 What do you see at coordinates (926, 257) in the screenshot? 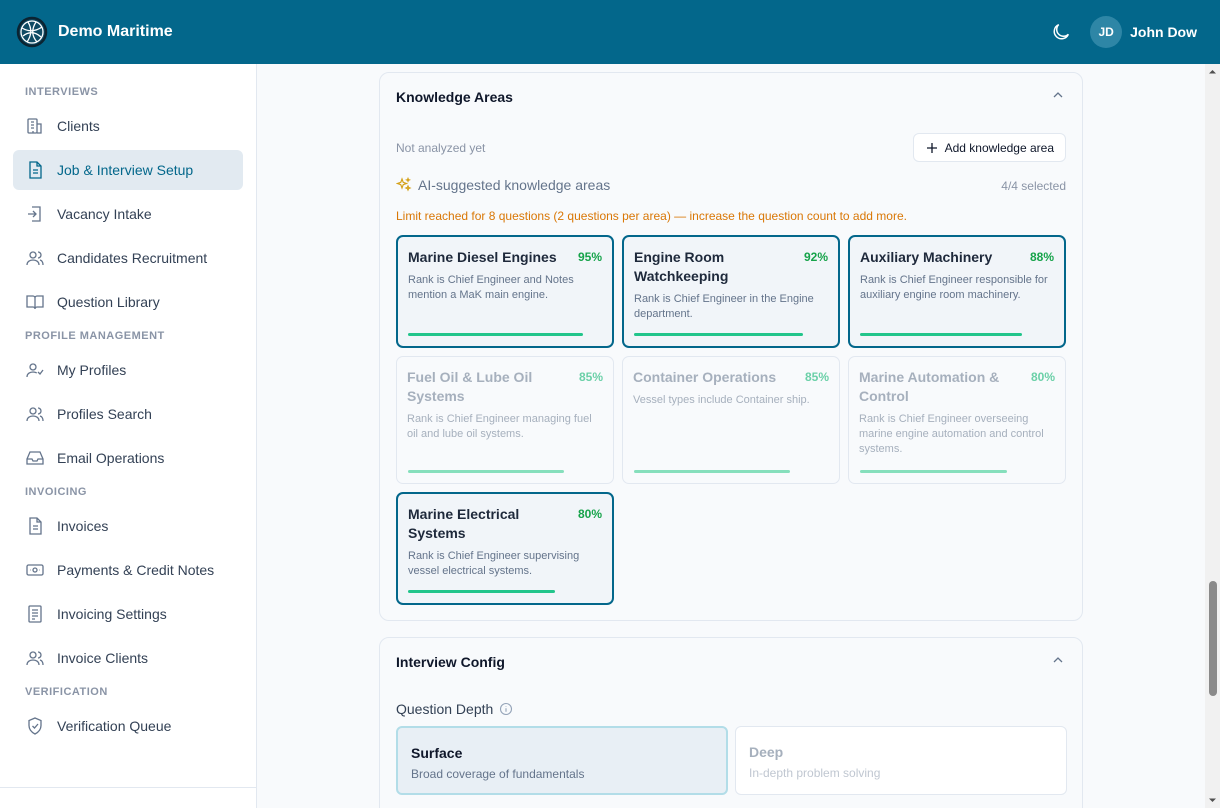
I see `knowledge-area-name: Auxiliary Machinery` at bounding box center [926, 257].